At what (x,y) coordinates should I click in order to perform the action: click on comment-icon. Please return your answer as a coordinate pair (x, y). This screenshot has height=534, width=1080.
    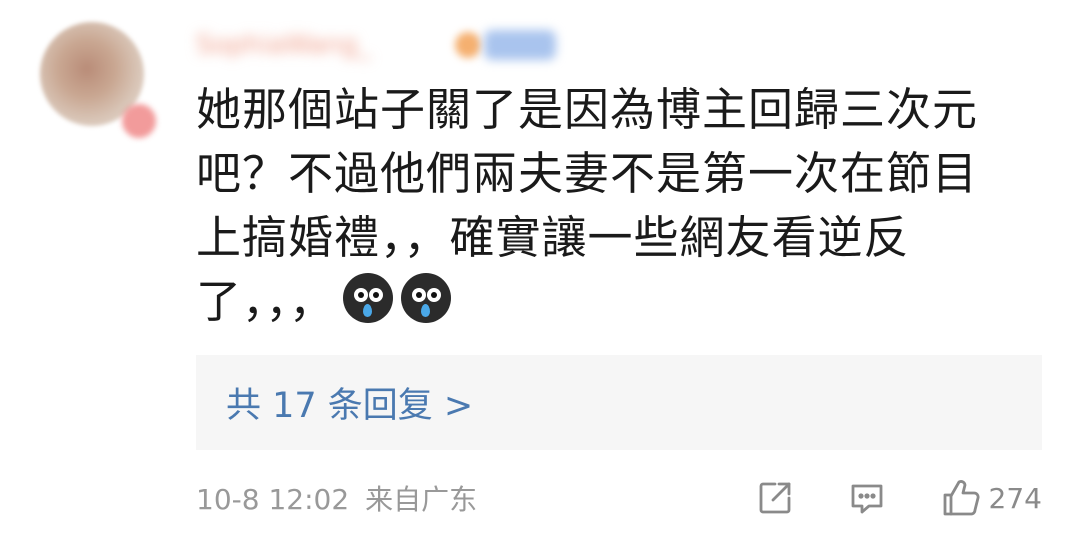
    Looking at the image, I should click on (866, 499).